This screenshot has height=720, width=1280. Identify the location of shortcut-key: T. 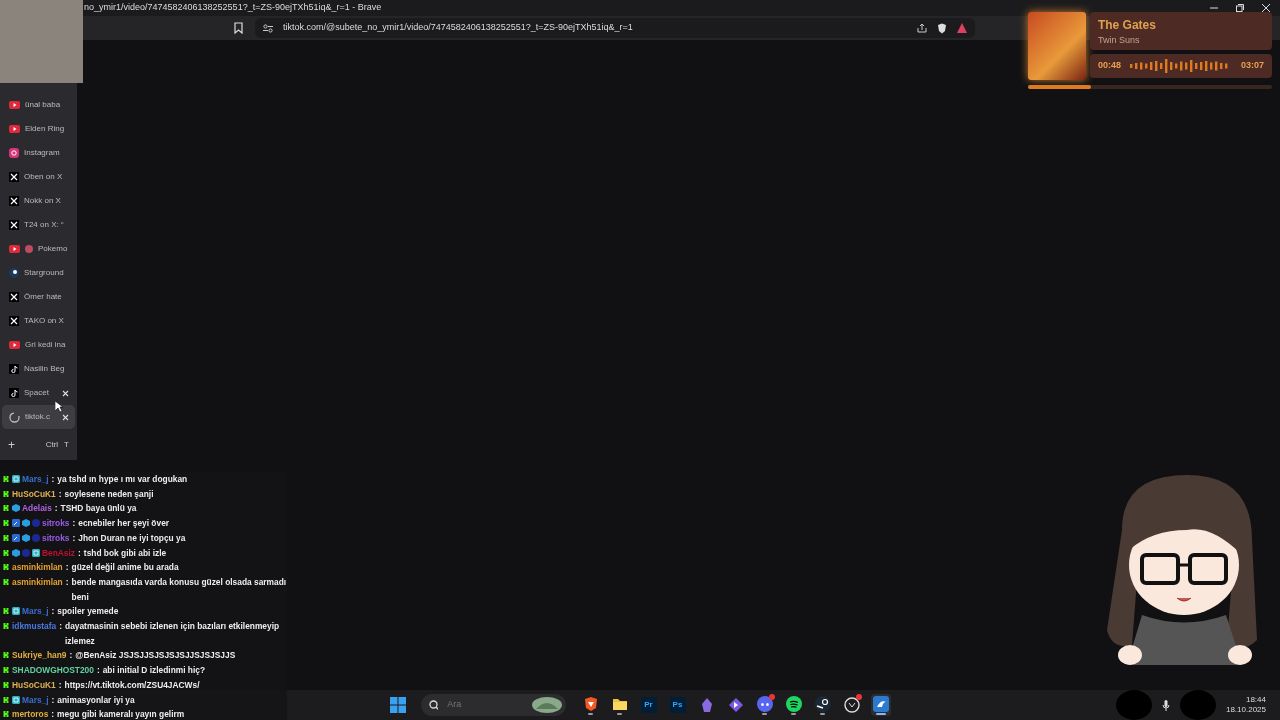
(66, 445).